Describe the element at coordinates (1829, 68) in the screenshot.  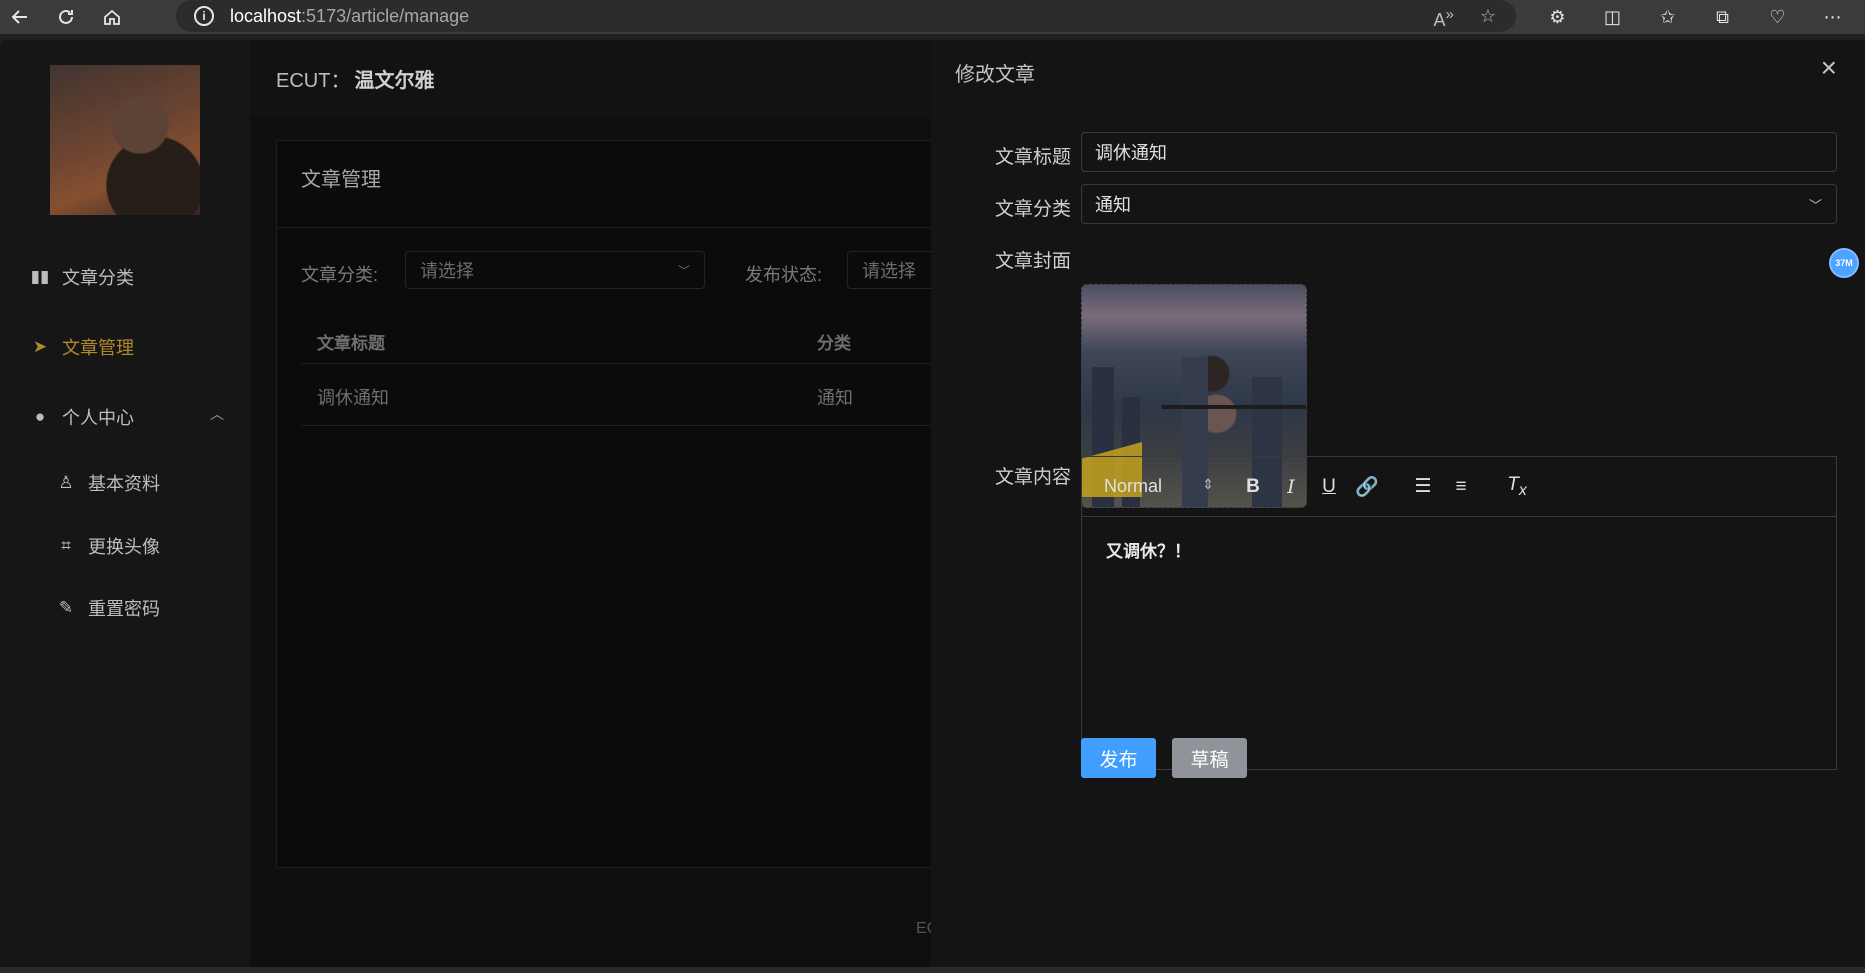
I see `close-icon: ×` at that location.